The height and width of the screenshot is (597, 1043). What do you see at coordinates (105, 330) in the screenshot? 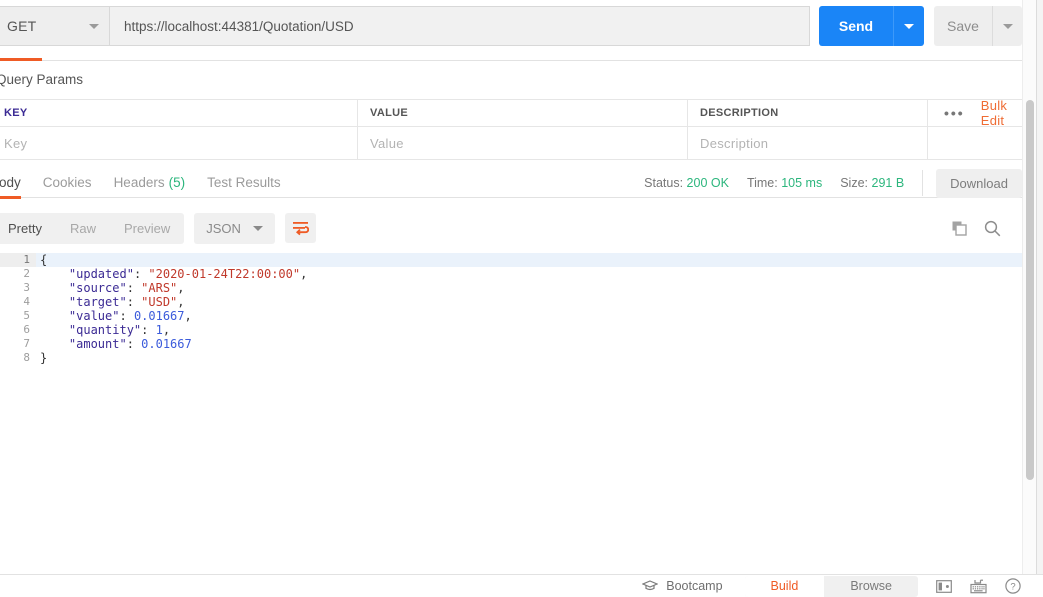
I see `code-token: "quantity"` at bounding box center [105, 330].